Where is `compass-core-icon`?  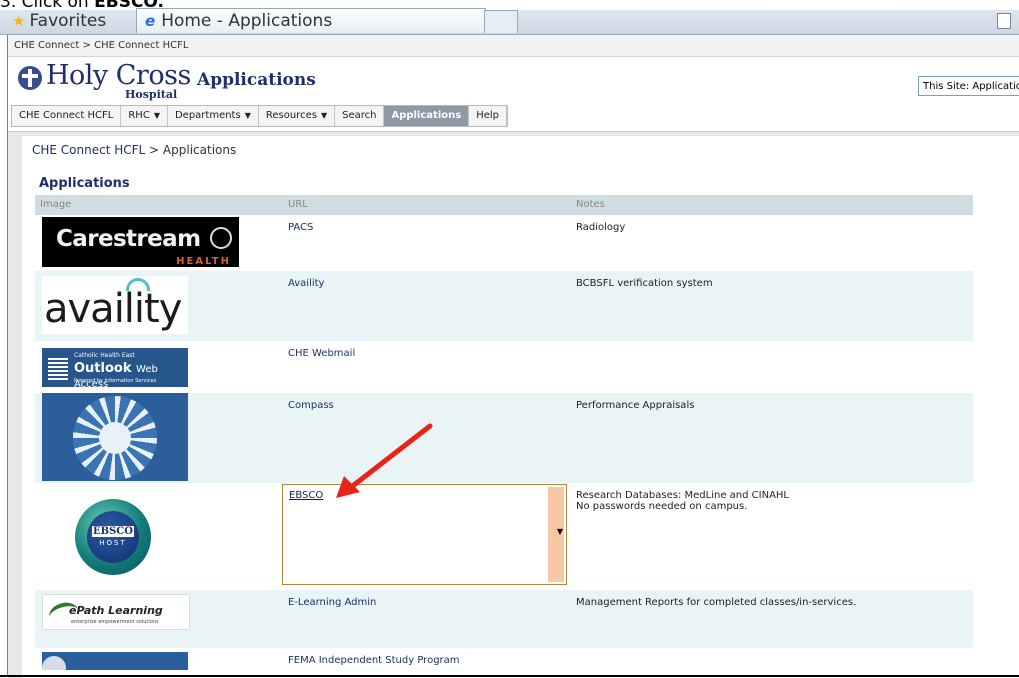
compass-core-icon is located at coordinates (115, 438).